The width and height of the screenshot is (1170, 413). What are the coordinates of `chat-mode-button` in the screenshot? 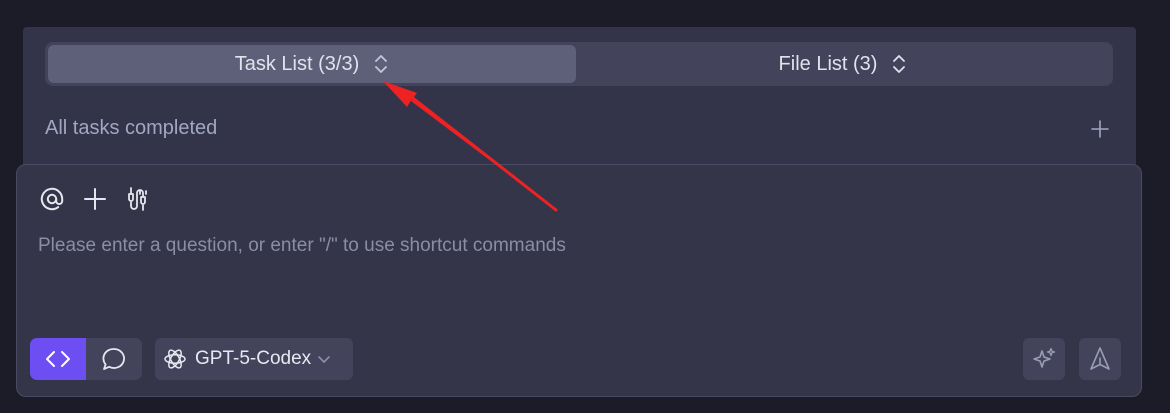 It's located at (114, 359).